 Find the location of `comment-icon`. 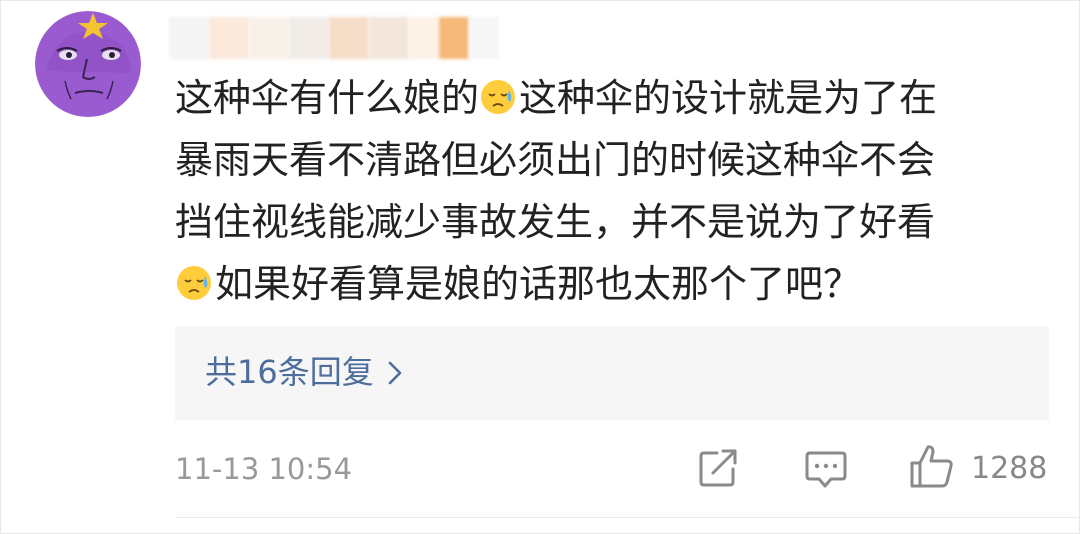

comment-icon is located at coordinates (826, 469).